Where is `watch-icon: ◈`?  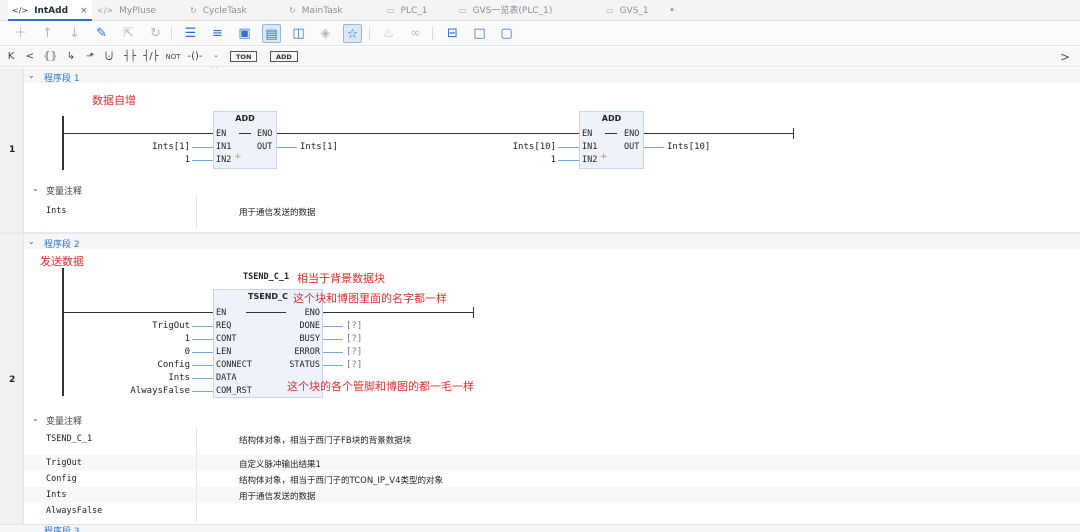 watch-icon: ◈ is located at coordinates (325, 33).